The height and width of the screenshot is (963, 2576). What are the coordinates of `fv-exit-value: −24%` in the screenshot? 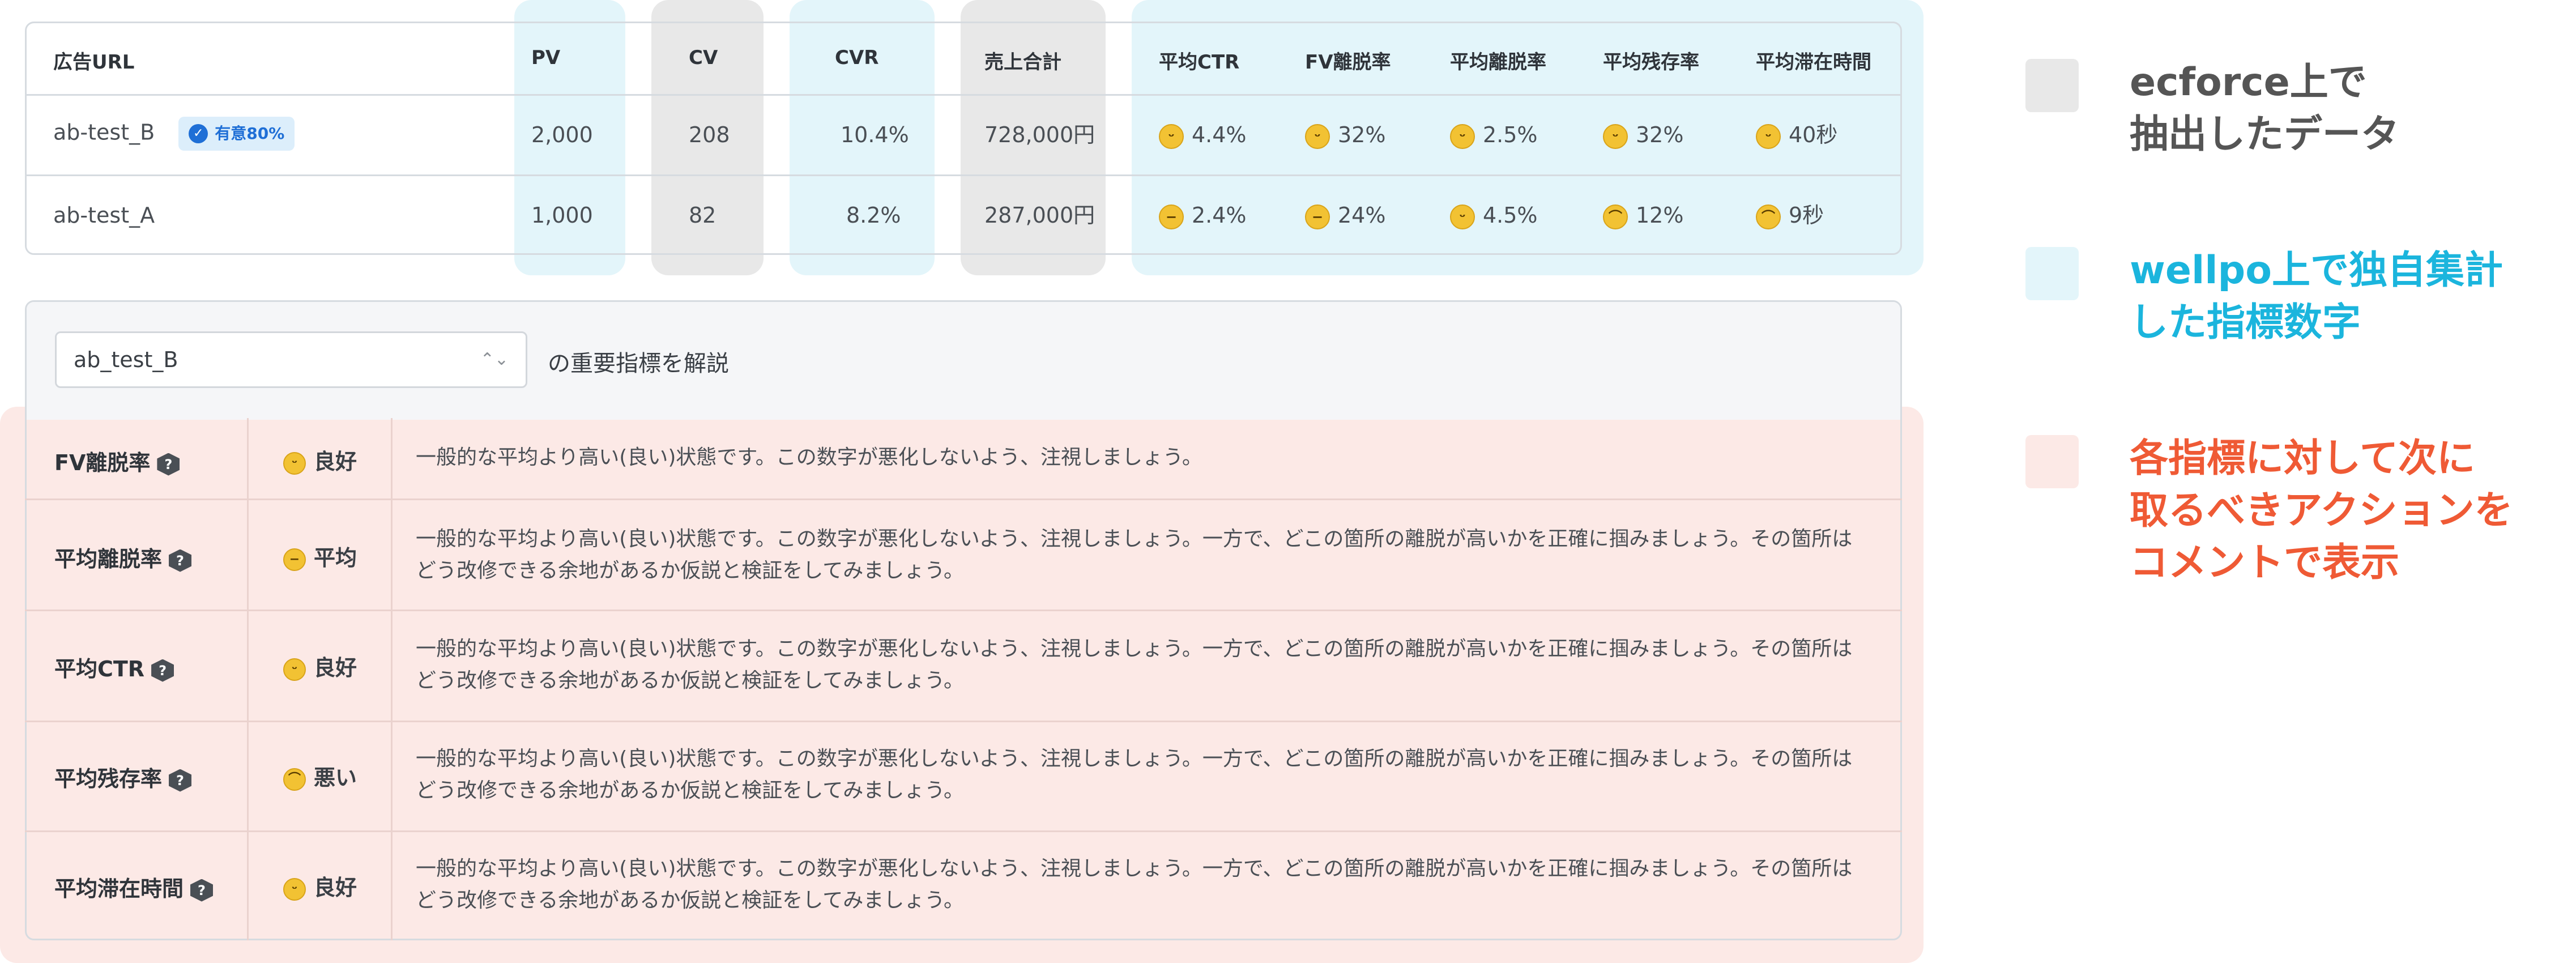 It's located at (1345, 215).